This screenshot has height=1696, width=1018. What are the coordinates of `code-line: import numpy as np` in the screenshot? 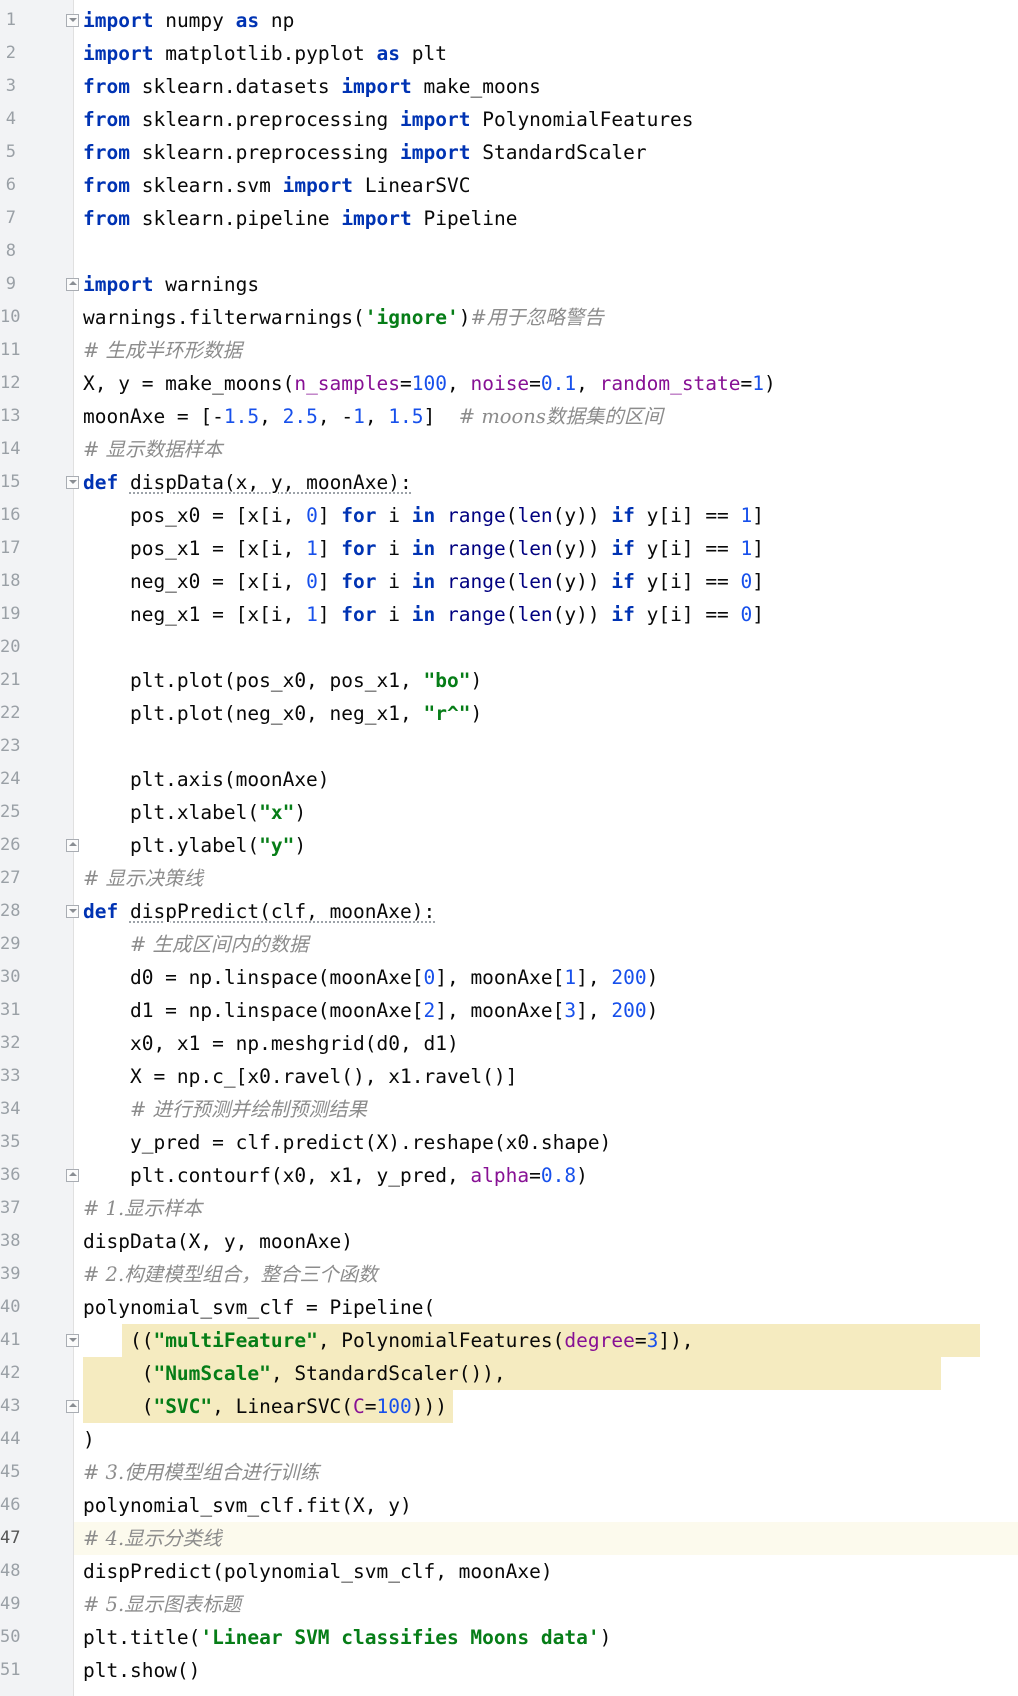 It's located at (188, 20).